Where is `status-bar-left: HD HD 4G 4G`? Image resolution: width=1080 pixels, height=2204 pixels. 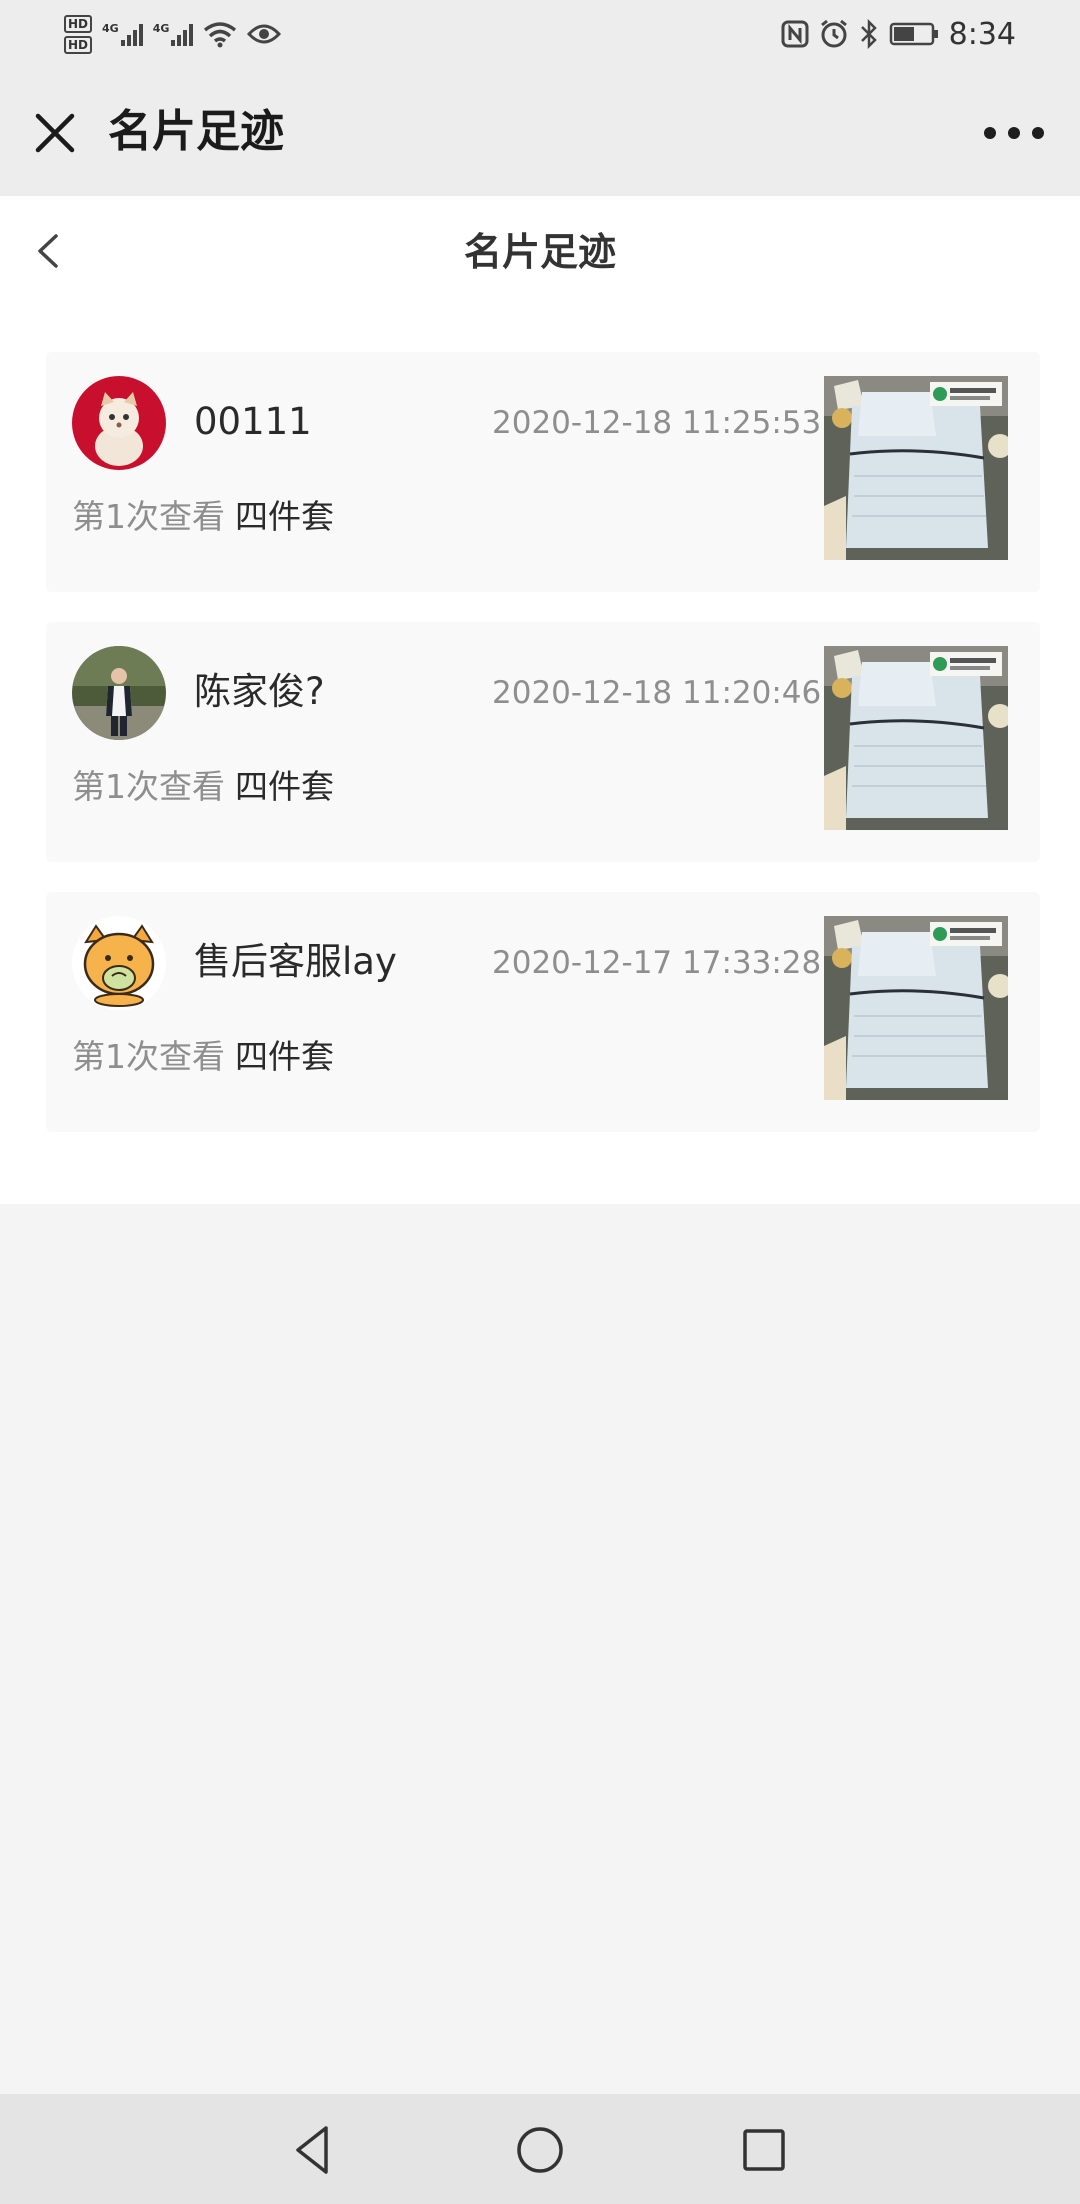 status-bar-left: HD HD 4G 4G is located at coordinates (173, 34).